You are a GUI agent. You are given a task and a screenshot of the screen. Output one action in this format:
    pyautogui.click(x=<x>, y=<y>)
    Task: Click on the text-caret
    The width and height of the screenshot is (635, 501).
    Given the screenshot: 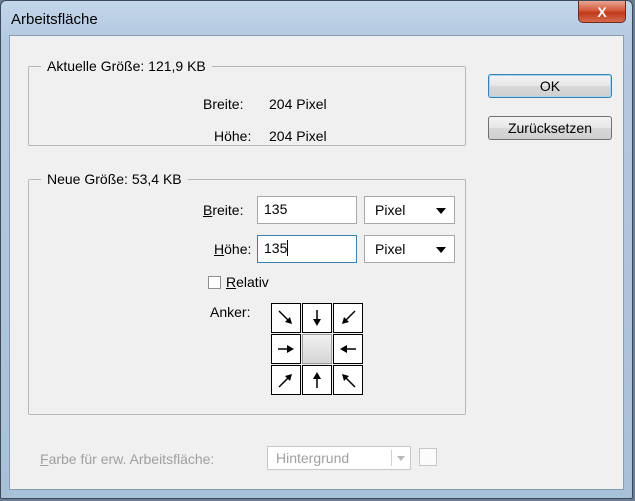 What is the action you would take?
    pyautogui.click(x=288, y=248)
    